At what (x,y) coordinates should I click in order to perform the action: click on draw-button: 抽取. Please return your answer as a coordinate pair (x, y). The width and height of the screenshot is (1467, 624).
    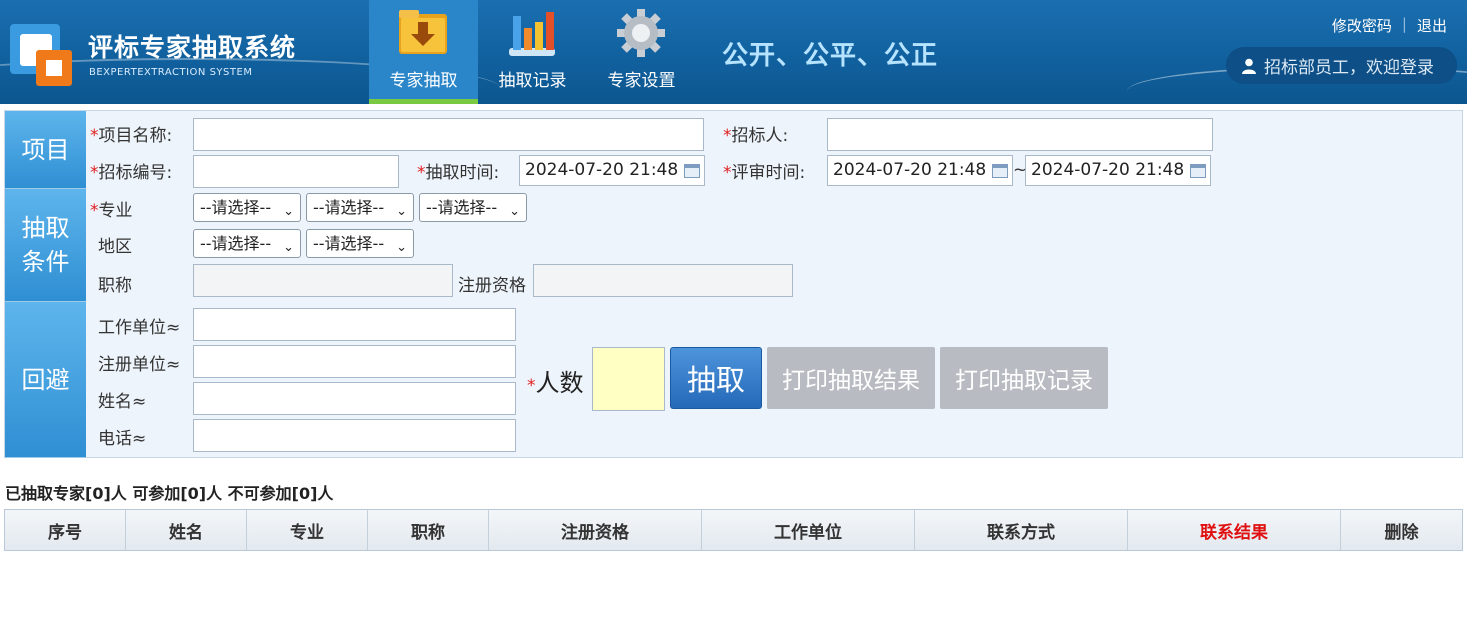
    Looking at the image, I should click on (716, 378).